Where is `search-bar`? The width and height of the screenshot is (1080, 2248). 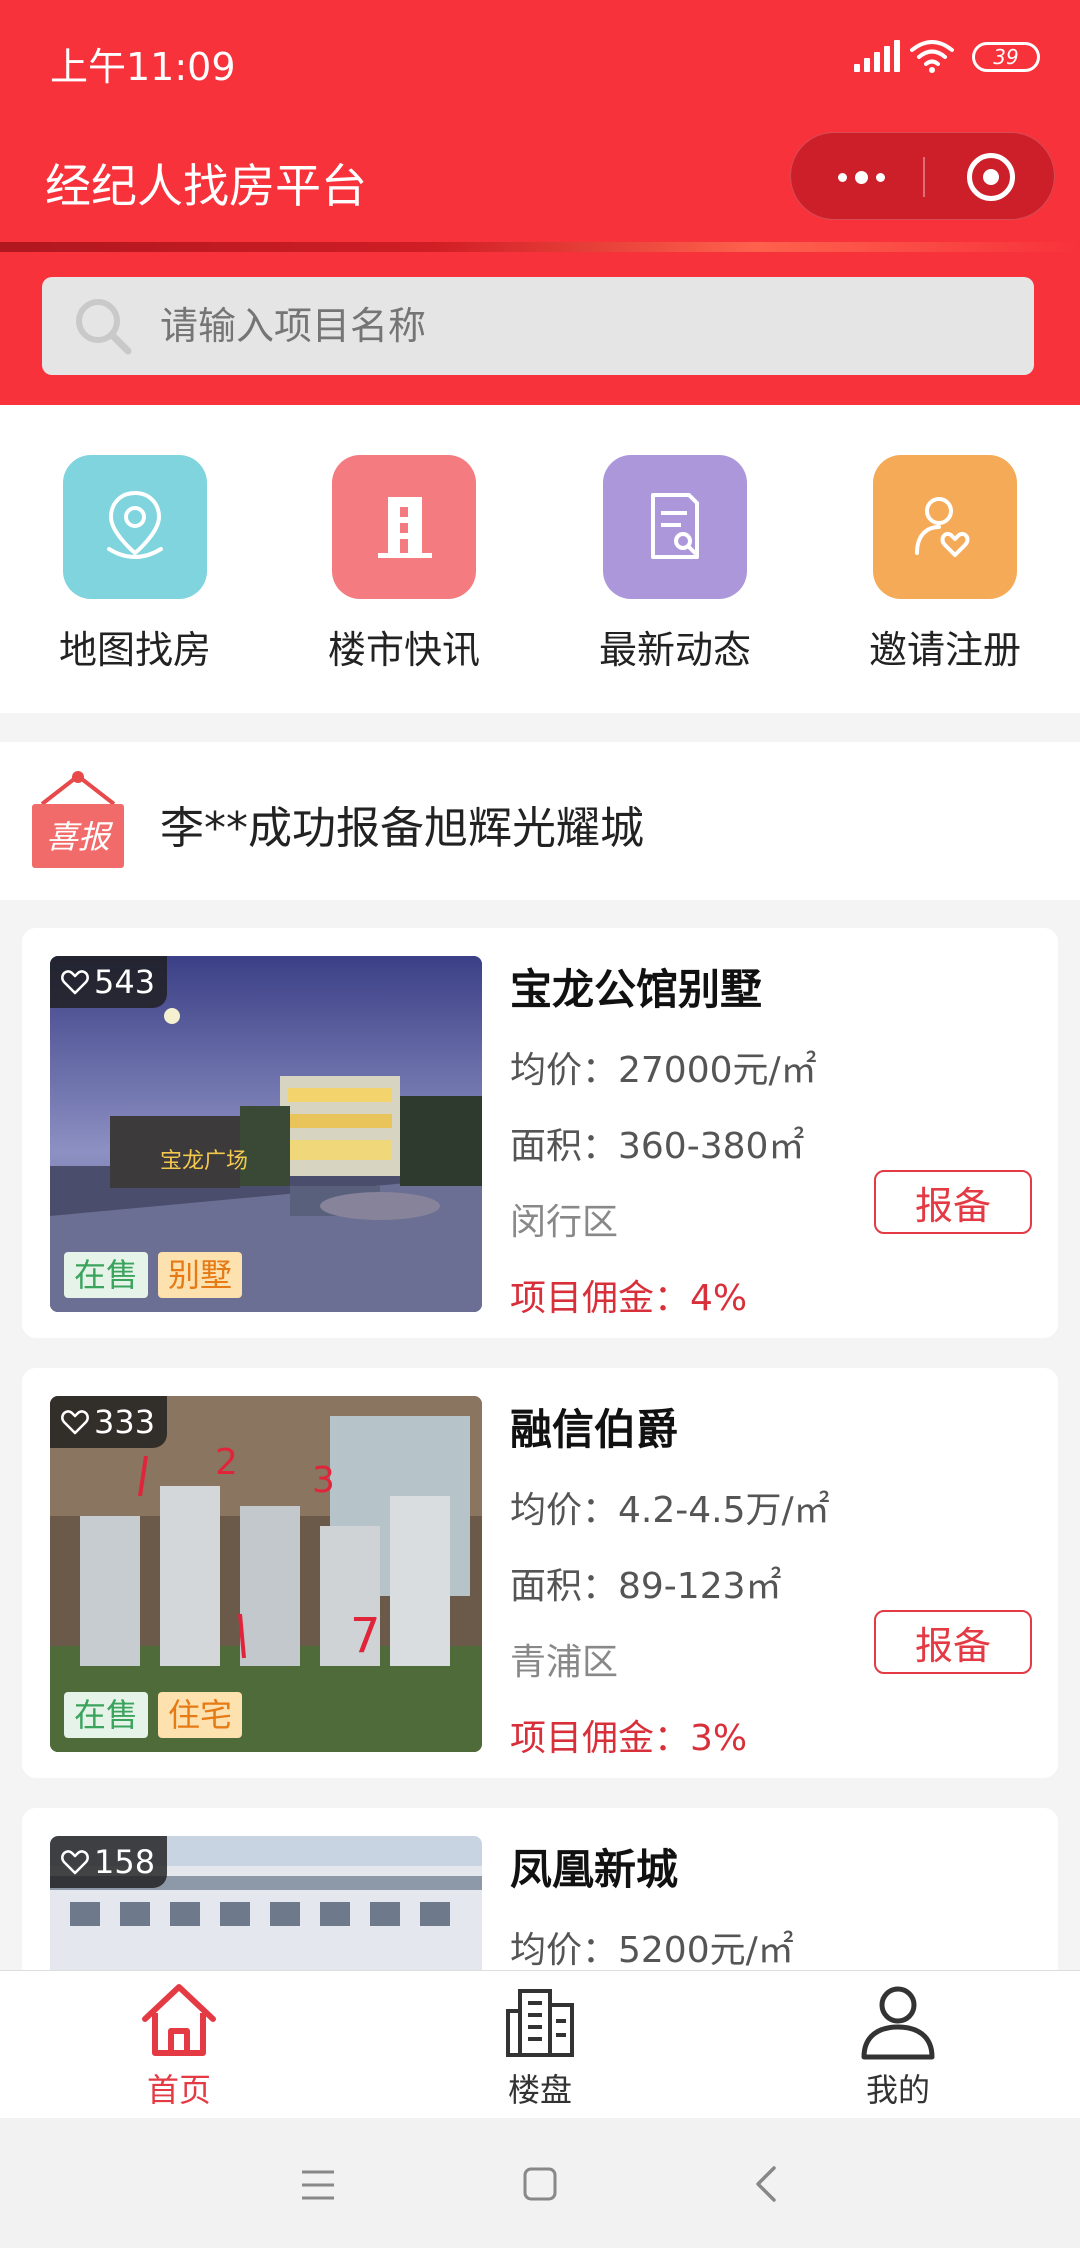 search-bar is located at coordinates (538, 326).